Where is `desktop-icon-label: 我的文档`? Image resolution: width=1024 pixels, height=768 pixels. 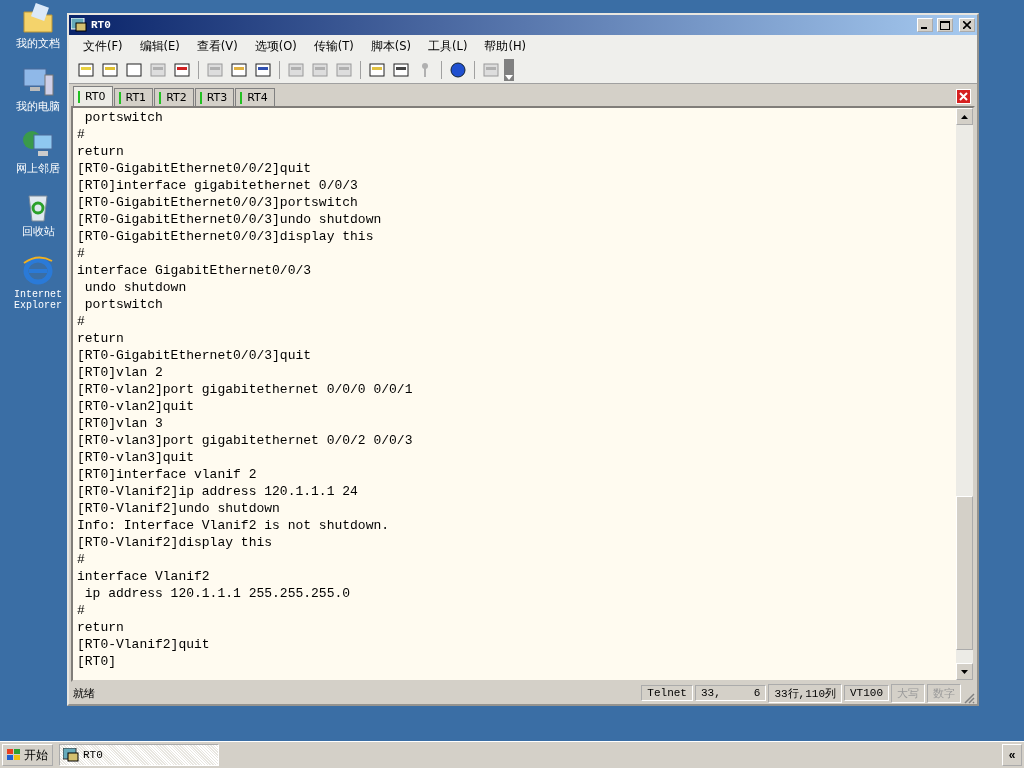 desktop-icon-label: 我的文档 is located at coordinates (38, 44).